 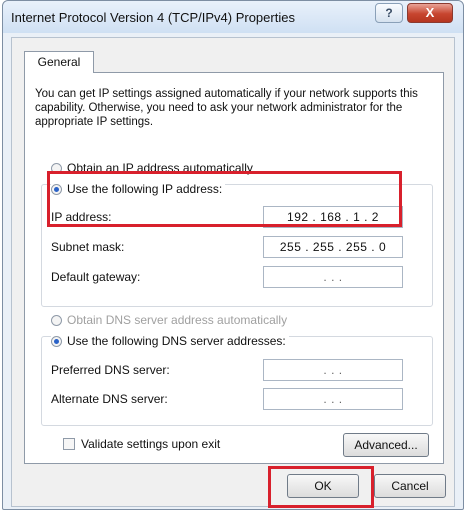 I want to click on default-gateway-field: . . ., so click(x=333, y=277).